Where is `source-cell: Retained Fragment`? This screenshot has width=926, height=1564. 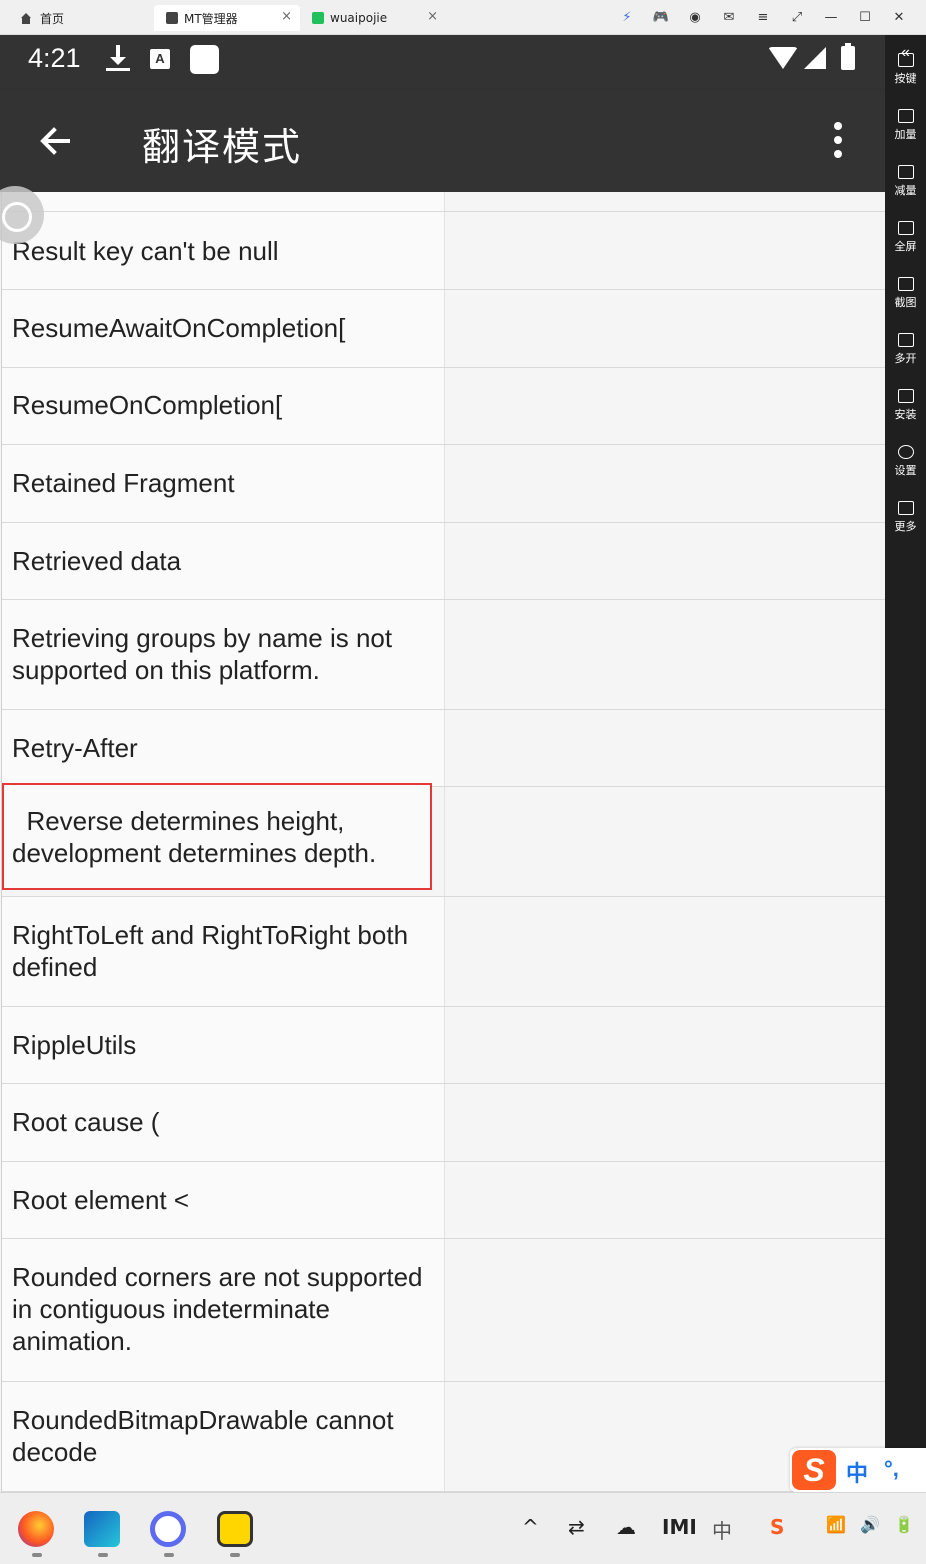 source-cell: Retained Fragment is located at coordinates (223, 483).